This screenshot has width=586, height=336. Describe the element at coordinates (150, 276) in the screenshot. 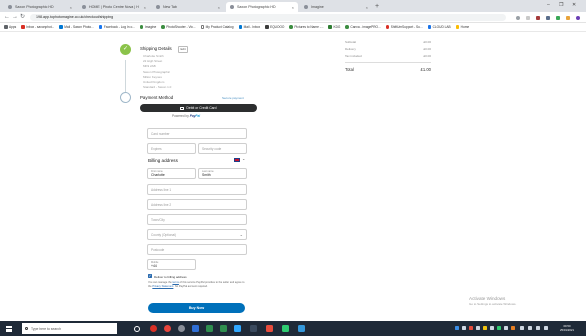

I see `deliver-billing-checkbox: ✓` at that location.